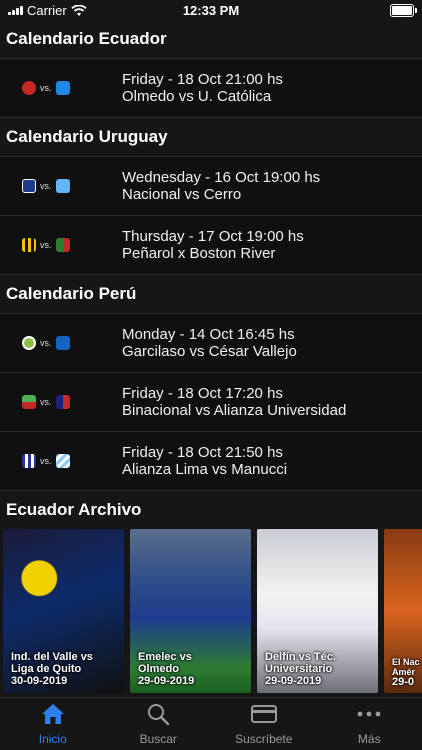 The image size is (422, 750). What do you see at coordinates (53, 714) in the screenshot?
I see `home-icon` at bounding box center [53, 714].